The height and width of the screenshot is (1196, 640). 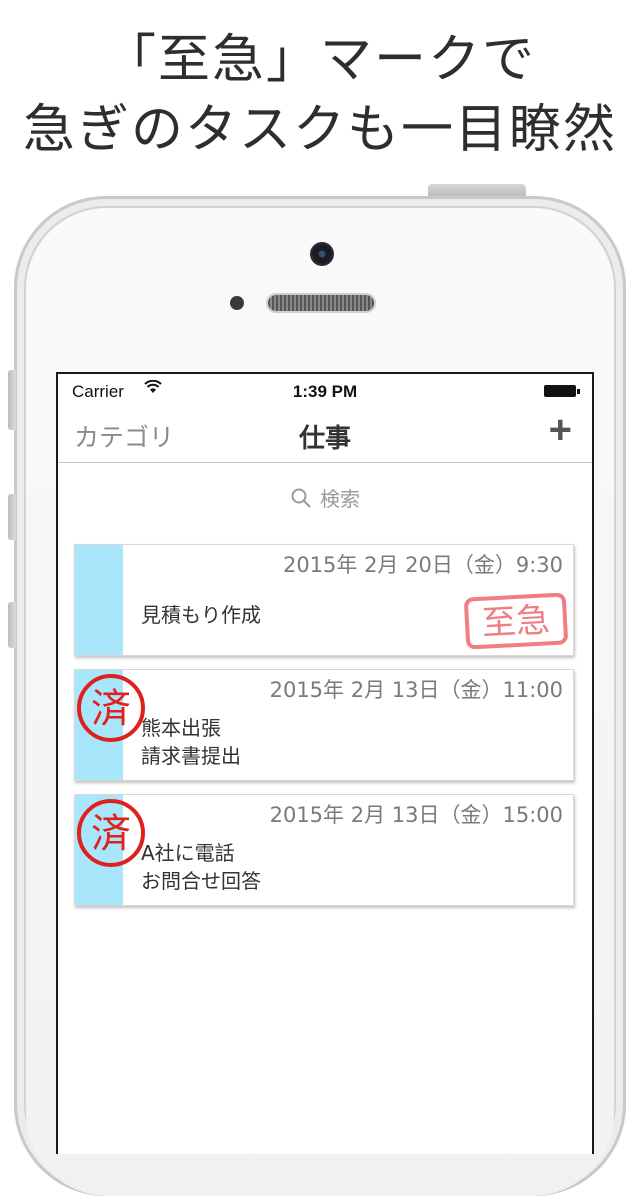 What do you see at coordinates (324, 600) in the screenshot?
I see `task-card: 2015年 2月 20日（金）9:30 見積もり作成 至急` at bounding box center [324, 600].